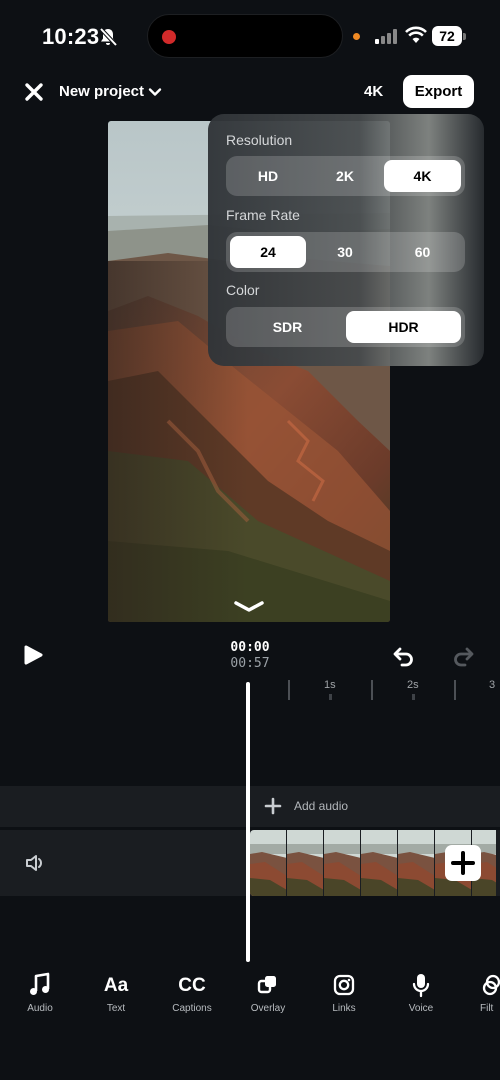 This screenshot has width=500, height=1080. I want to click on redo-icon, so click(463, 656).